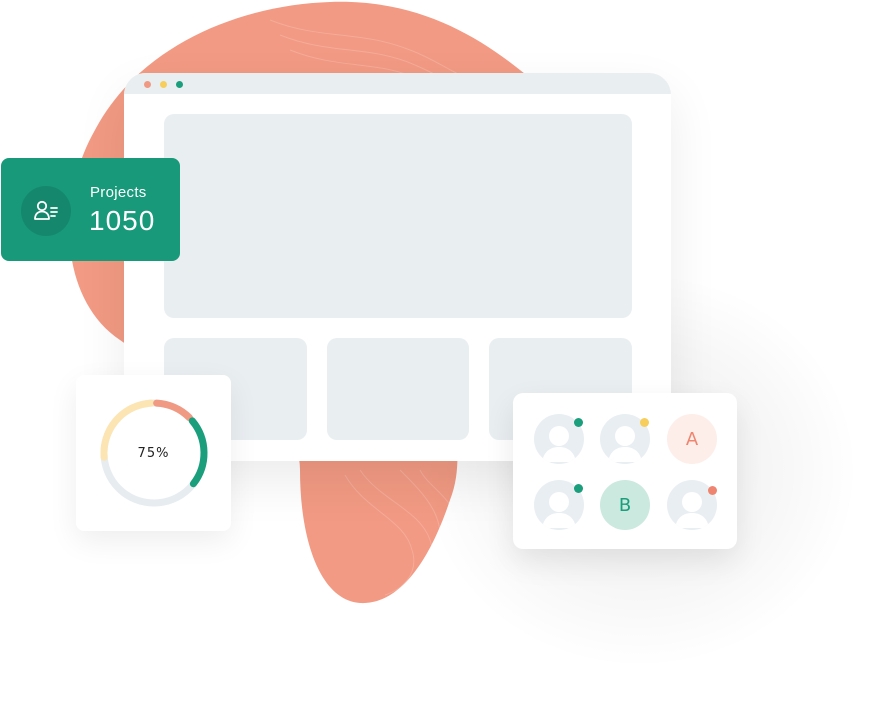  Describe the element at coordinates (122, 220) in the screenshot. I see `projects-value: 1050` at that location.